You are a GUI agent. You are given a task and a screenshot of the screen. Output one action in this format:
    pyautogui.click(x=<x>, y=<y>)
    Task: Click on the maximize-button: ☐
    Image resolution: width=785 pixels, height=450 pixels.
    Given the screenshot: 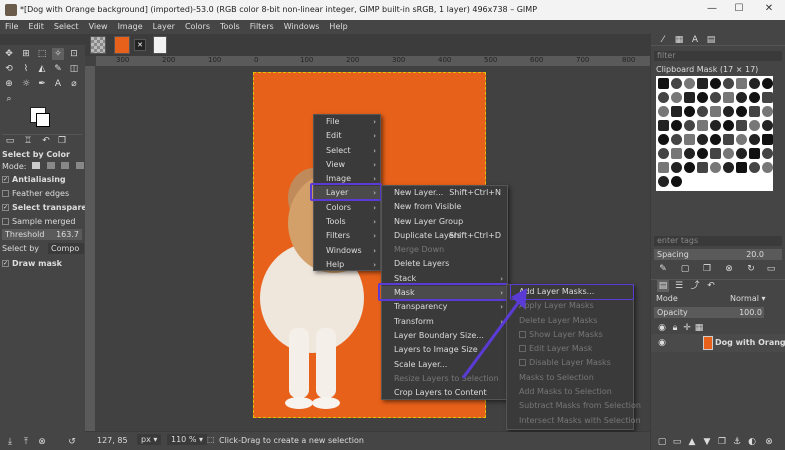 What is the action you would take?
    pyautogui.click(x=739, y=10)
    